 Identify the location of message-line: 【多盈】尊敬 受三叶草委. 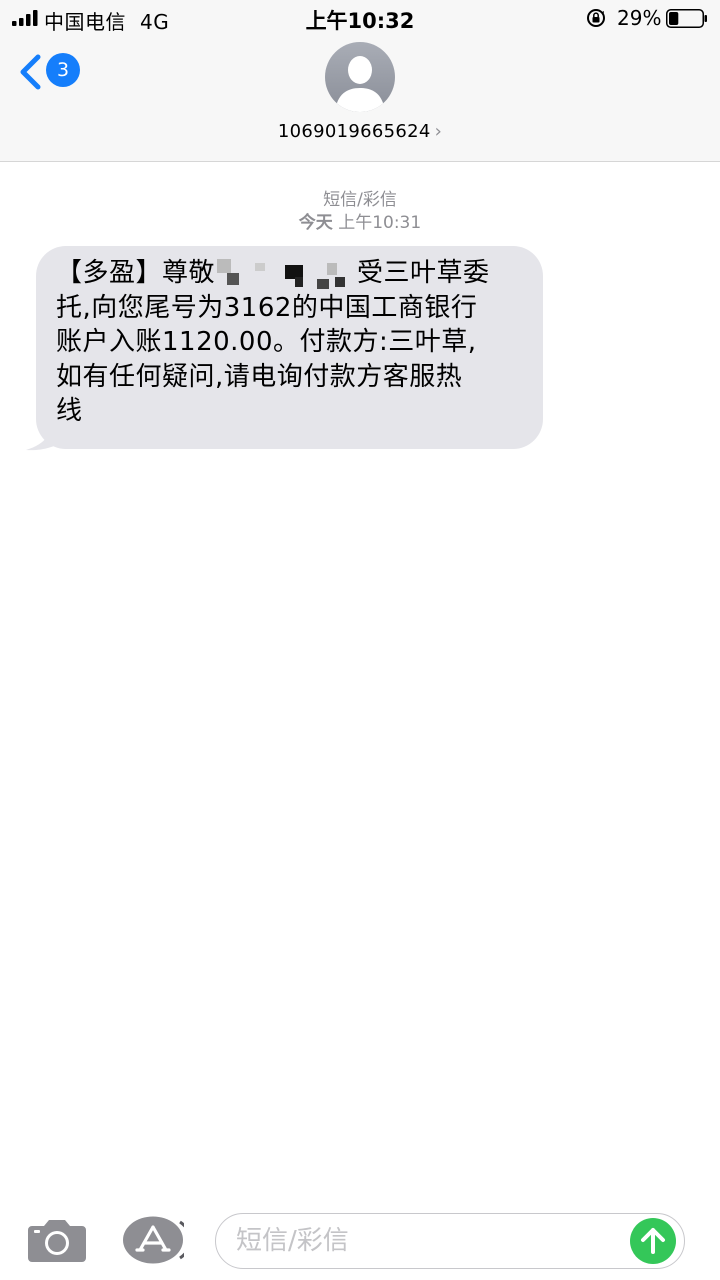
(290, 273).